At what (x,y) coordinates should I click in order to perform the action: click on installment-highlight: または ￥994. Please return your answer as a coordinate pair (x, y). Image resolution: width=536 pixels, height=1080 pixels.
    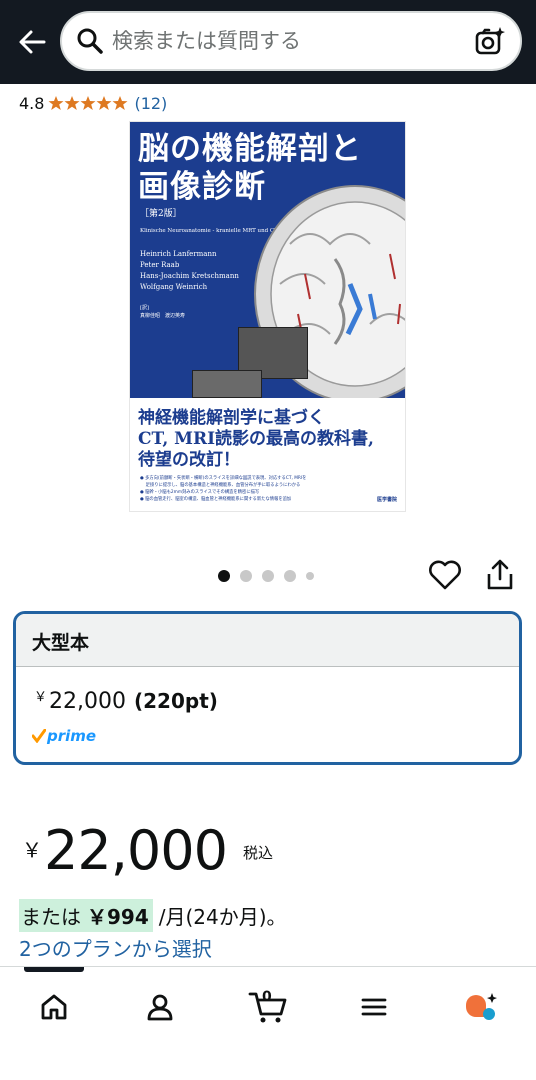
    Looking at the image, I should click on (86, 915).